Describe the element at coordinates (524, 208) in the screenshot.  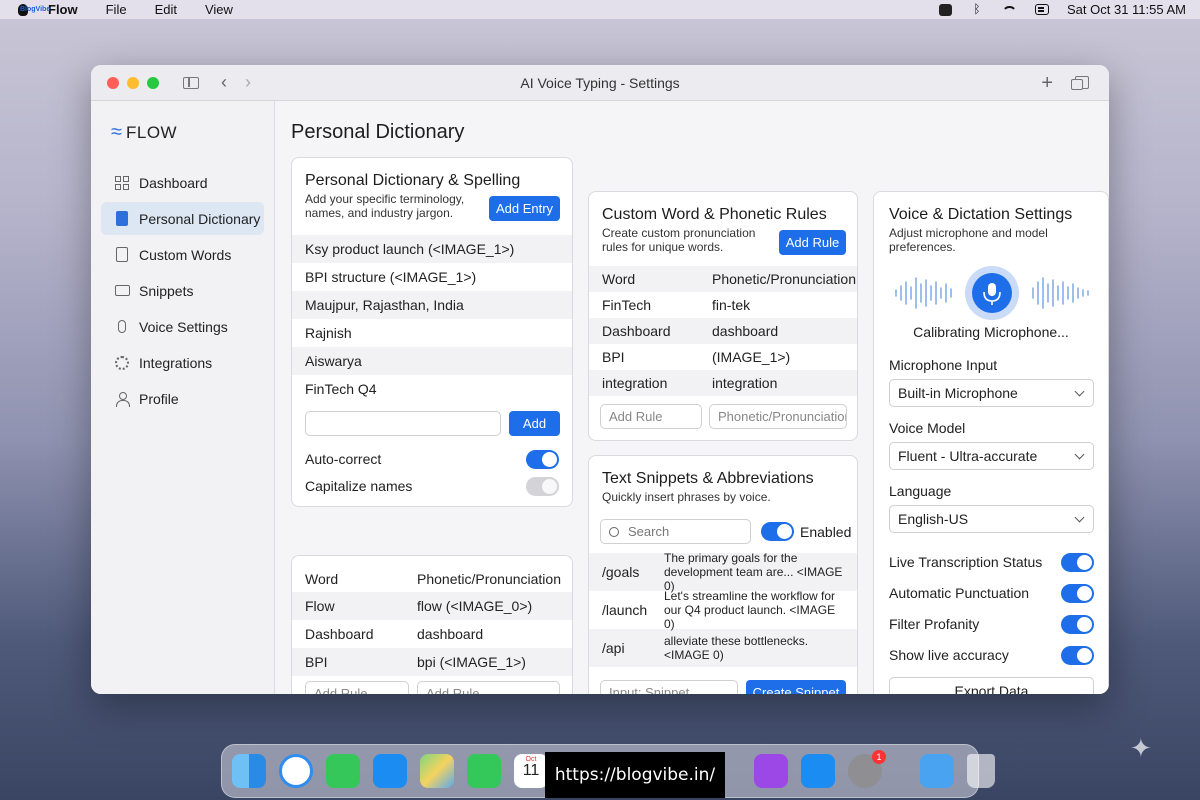
I see `add-entry-button: Add Entry` at that location.